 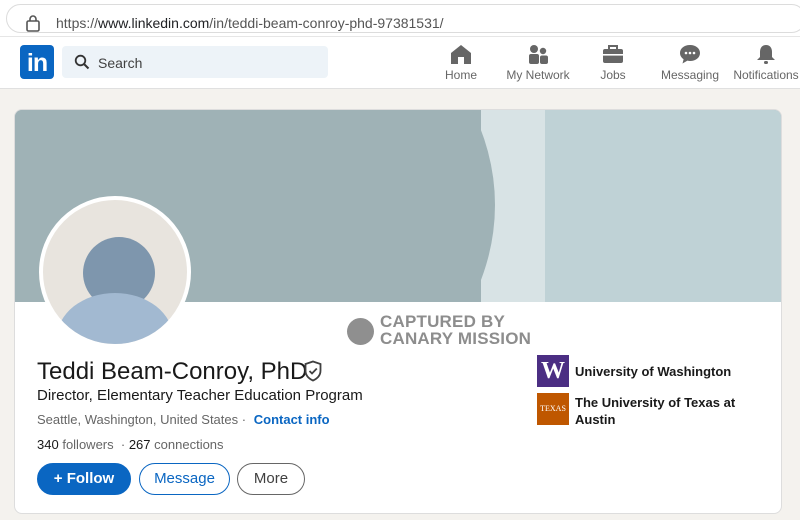 I want to click on verified-shield-icon, so click(x=313, y=371).